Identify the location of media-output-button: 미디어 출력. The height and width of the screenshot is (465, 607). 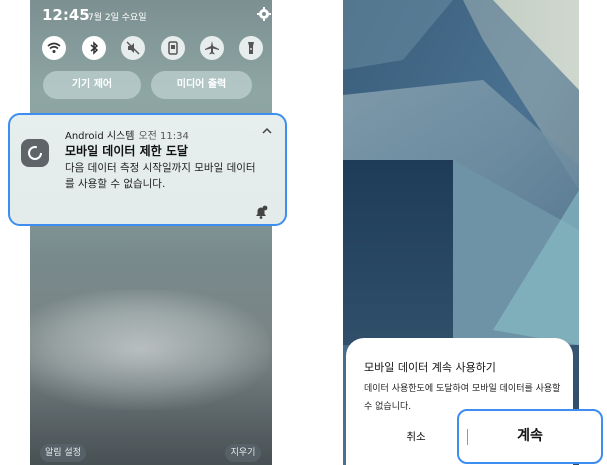
(201, 85).